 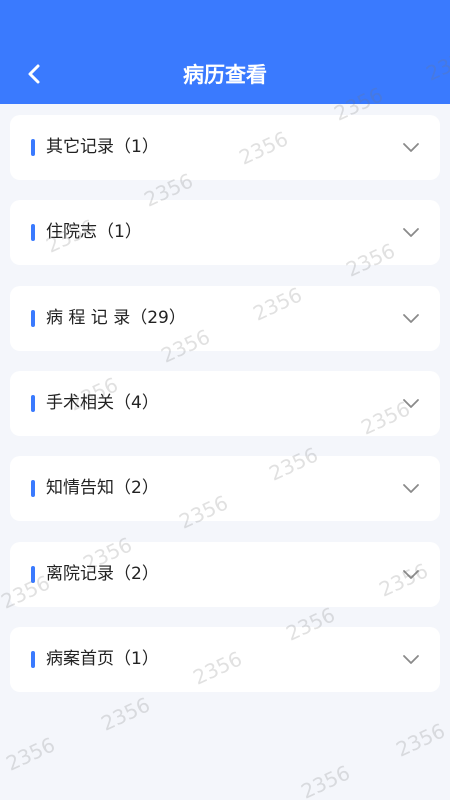 What do you see at coordinates (225, 659) in the screenshot?
I see `section-medical-record-front-page: 病案首页（1）` at bounding box center [225, 659].